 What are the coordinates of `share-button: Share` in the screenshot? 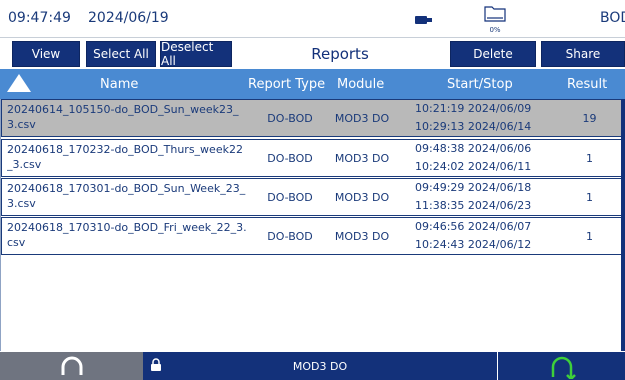 It's located at (583, 54).